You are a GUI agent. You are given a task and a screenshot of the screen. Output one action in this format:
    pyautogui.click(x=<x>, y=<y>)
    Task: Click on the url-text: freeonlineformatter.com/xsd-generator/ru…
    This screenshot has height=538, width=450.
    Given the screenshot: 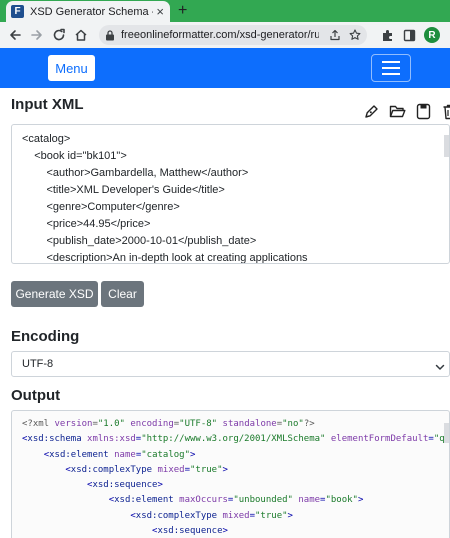 What is the action you would take?
    pyautogui.click(x=220, y=35)
    